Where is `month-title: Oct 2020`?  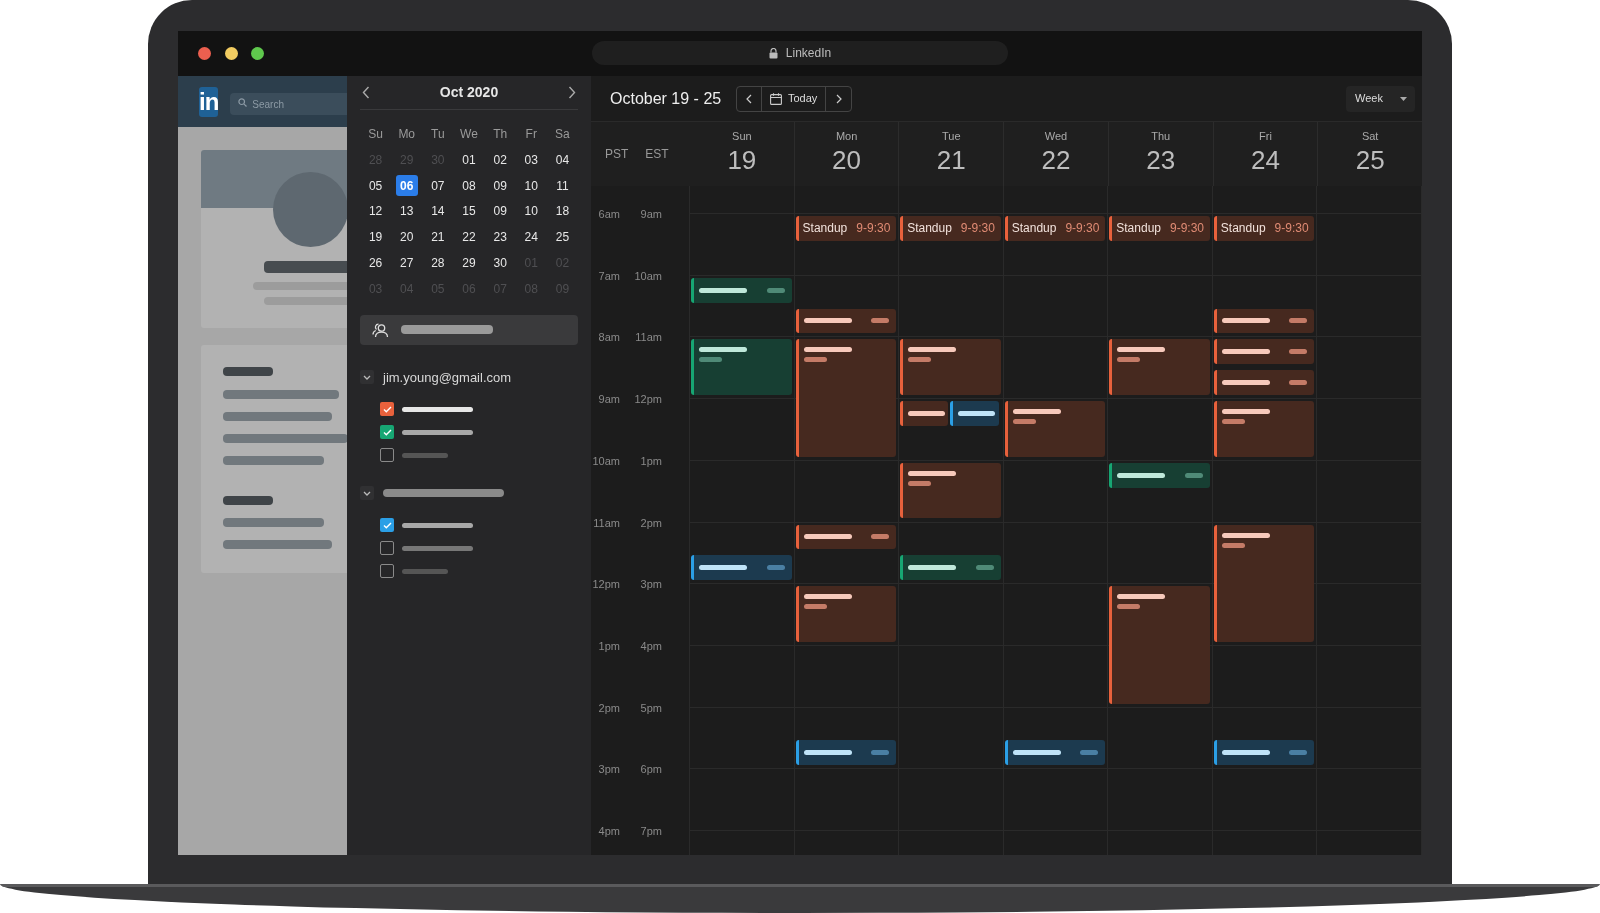 month-title: Oct 2020 is located at coordinates (469, 92).